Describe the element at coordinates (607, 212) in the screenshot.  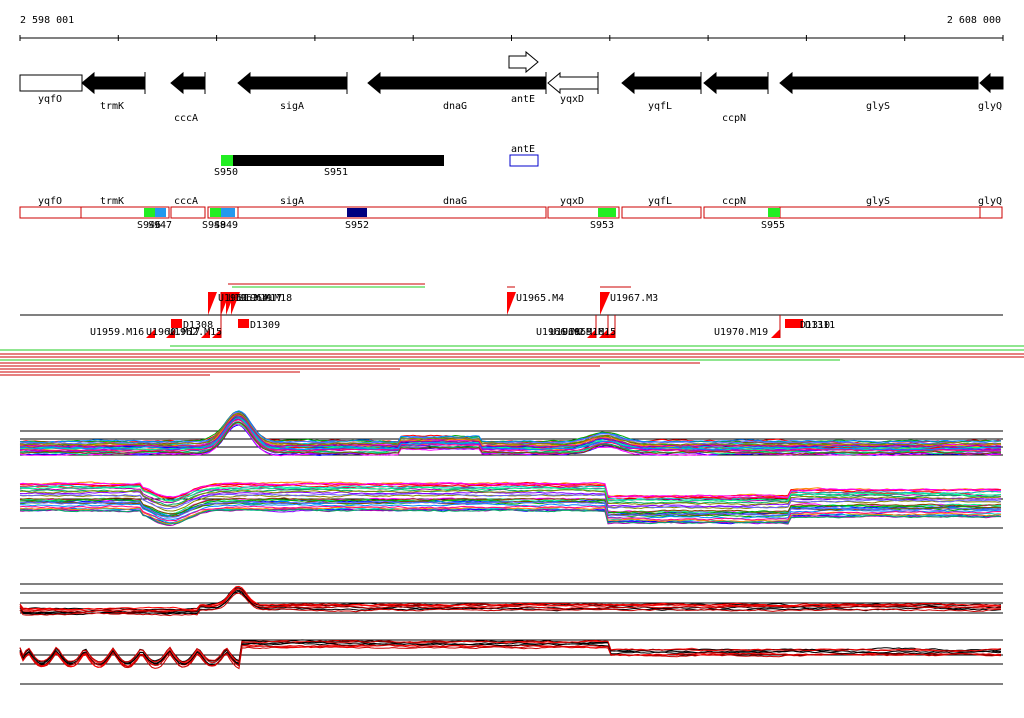
I see `marker-S953` at that location.